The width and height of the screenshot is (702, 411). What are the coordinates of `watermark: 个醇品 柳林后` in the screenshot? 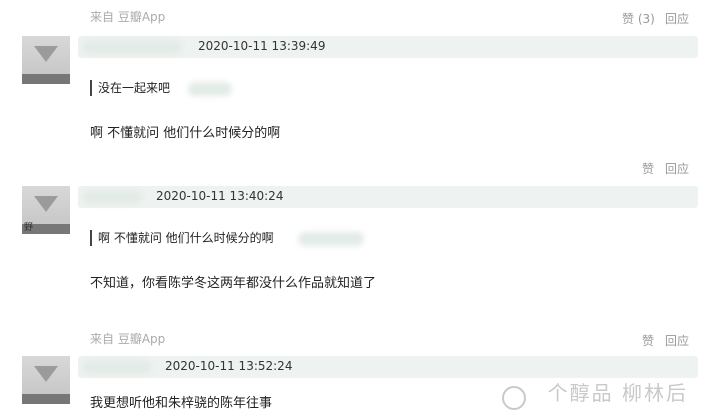 It's located at (617, 393).